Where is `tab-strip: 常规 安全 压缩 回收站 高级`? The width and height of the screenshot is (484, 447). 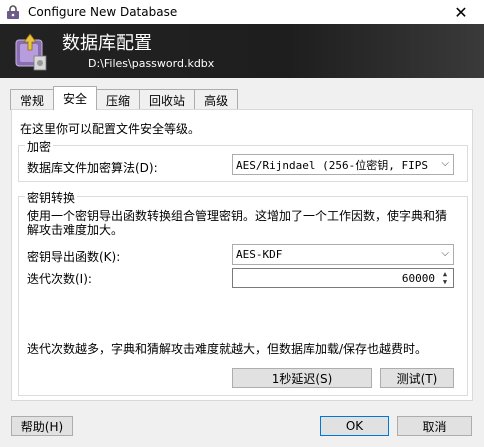 tab-strip: 常规 安全 压缩 回收站 高级 is located at coordinates (124, 98).